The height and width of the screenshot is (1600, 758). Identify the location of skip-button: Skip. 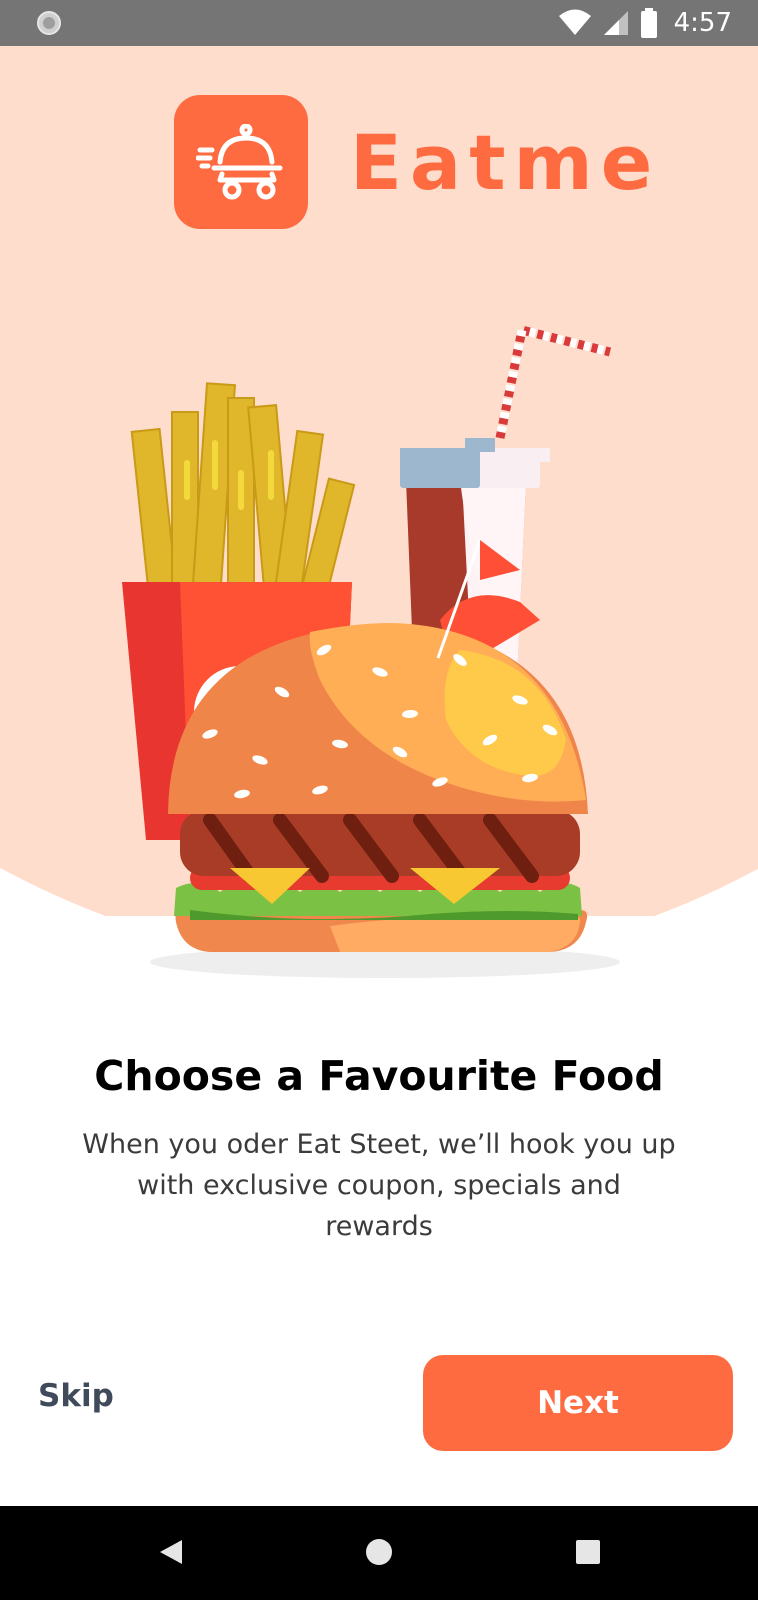
(76, 1396).